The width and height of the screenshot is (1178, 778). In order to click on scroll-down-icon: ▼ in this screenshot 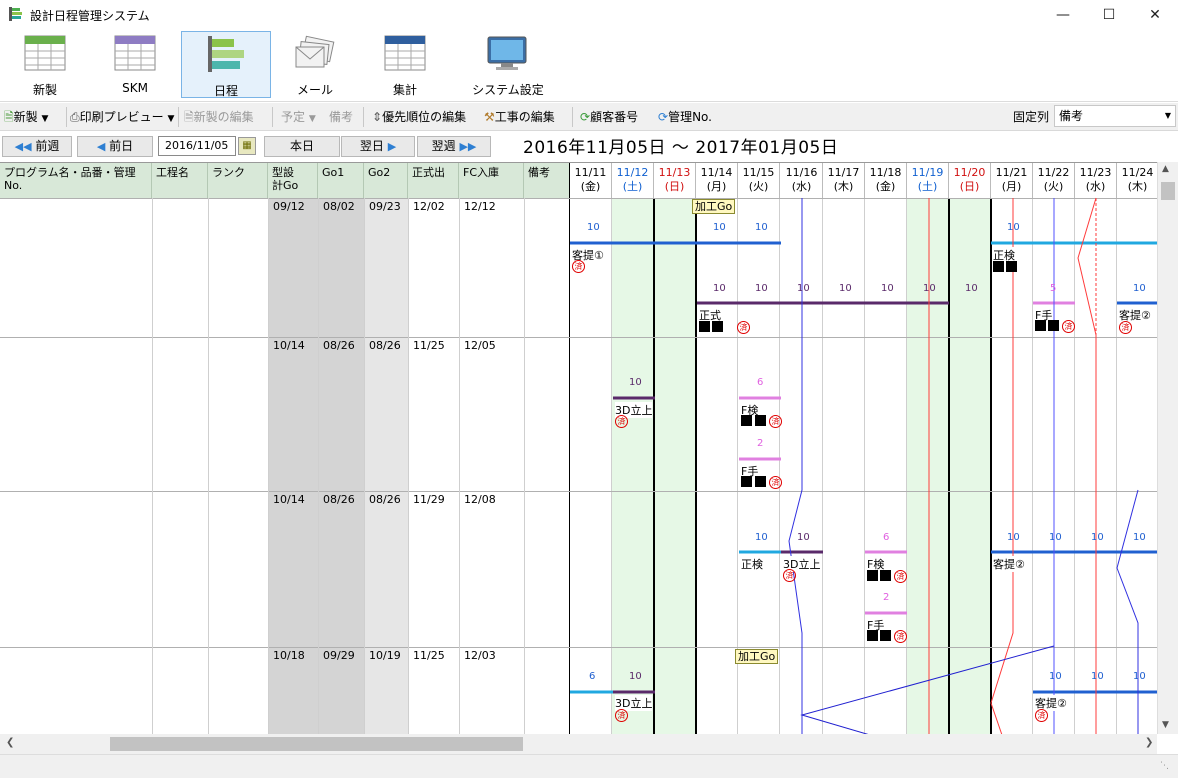, I will do `click(1165, 725)`.